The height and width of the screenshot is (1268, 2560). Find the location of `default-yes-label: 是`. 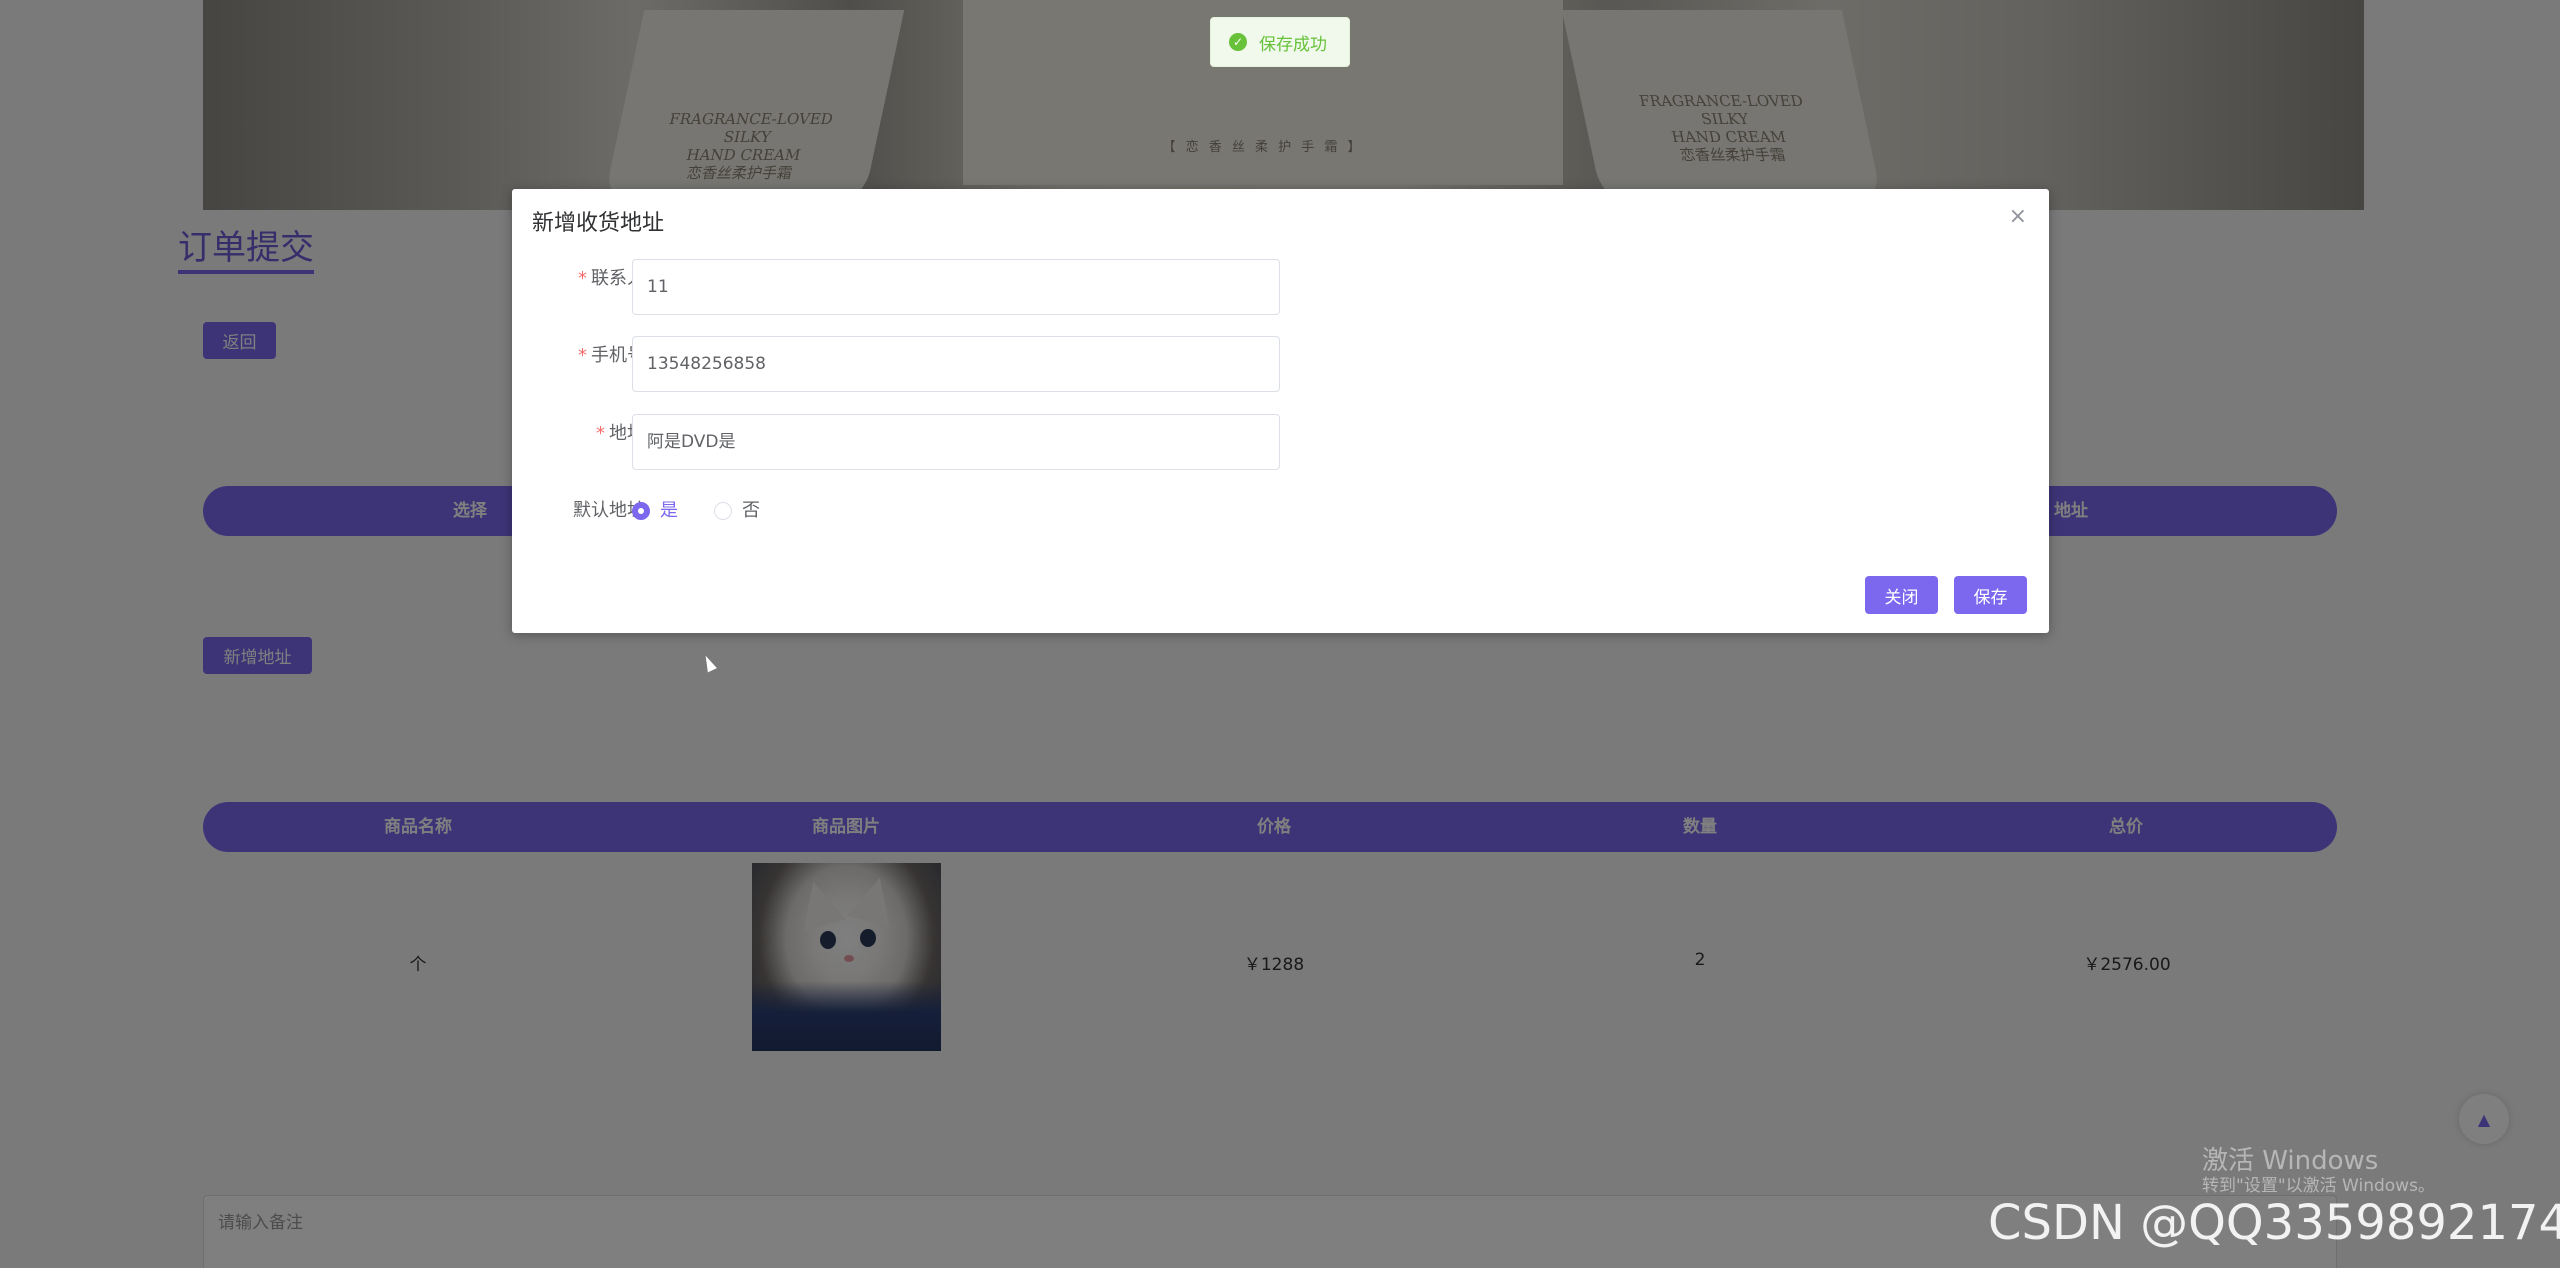

default-yes-label: 是 is located at coordinates (669, 510).